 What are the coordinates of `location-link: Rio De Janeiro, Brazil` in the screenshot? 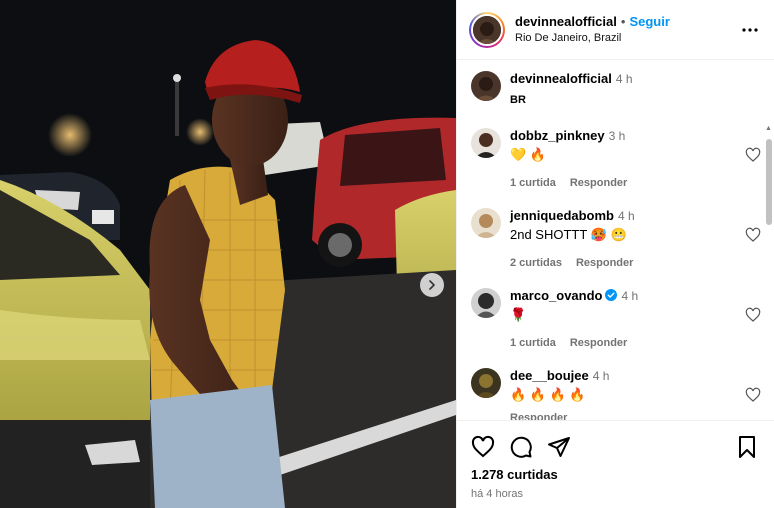 It's located at (626, 38).